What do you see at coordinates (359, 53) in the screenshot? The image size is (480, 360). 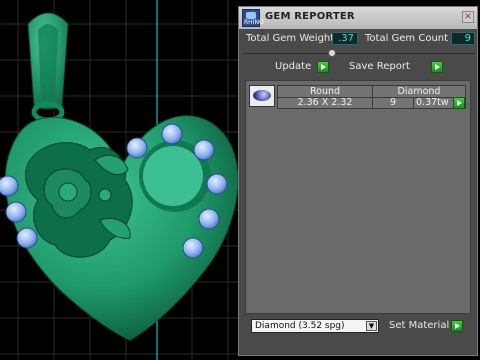 I see `slider-track` at bounding box center [359, 53].